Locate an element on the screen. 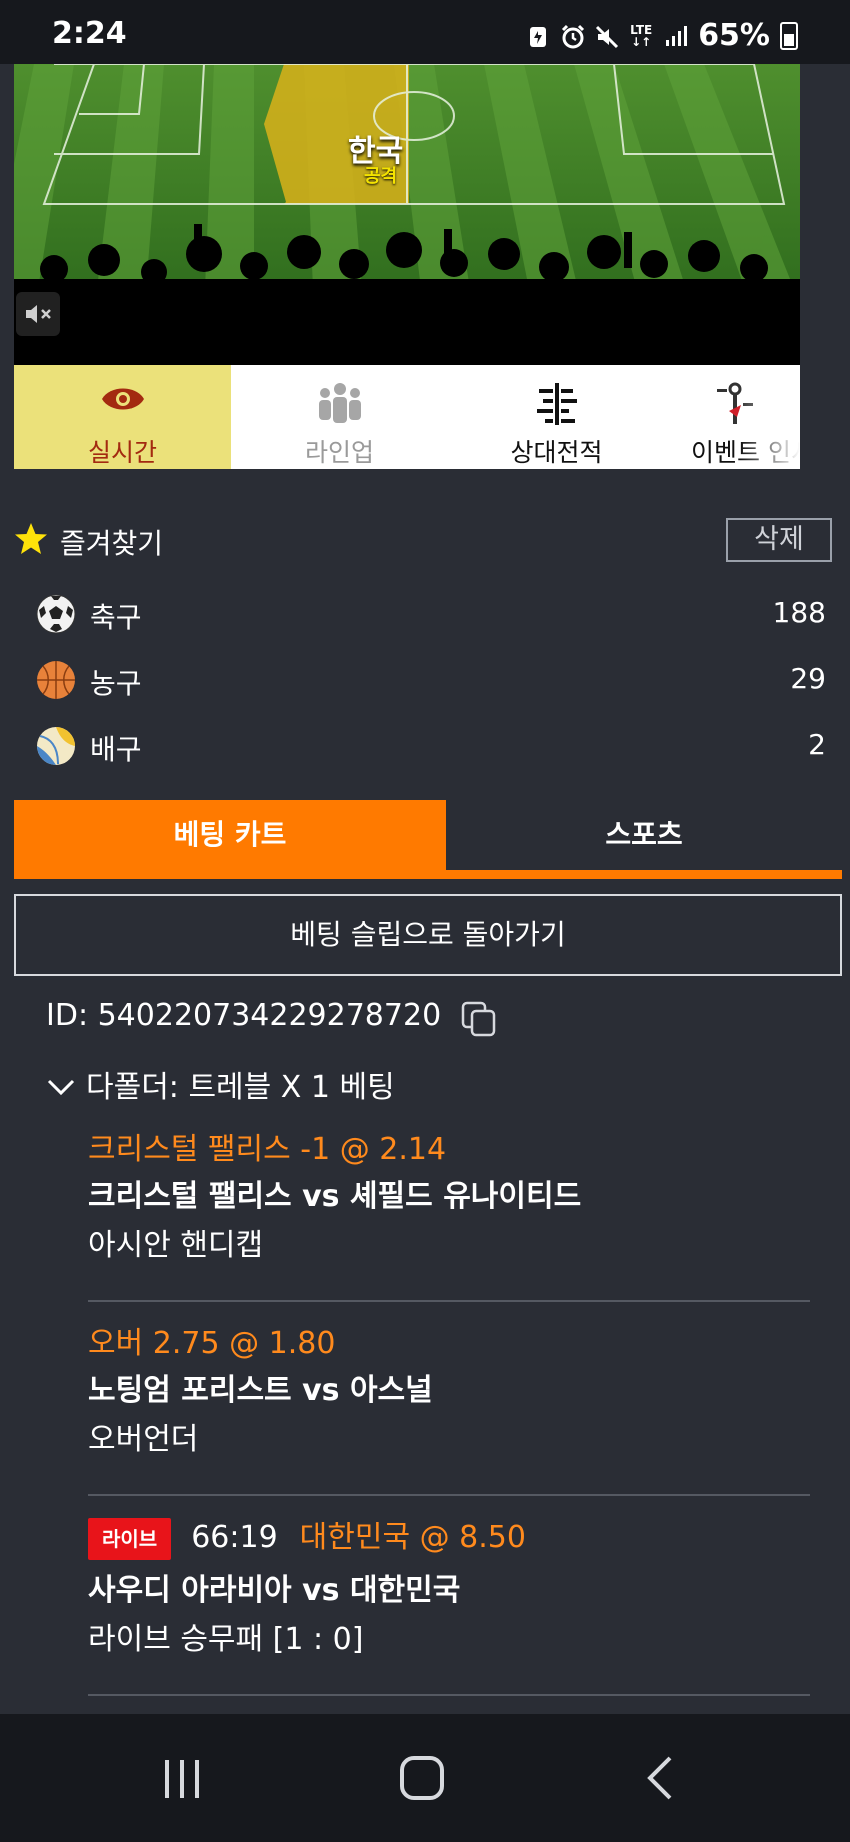  sport-name: 배구 is located at coordinates (116, 749).